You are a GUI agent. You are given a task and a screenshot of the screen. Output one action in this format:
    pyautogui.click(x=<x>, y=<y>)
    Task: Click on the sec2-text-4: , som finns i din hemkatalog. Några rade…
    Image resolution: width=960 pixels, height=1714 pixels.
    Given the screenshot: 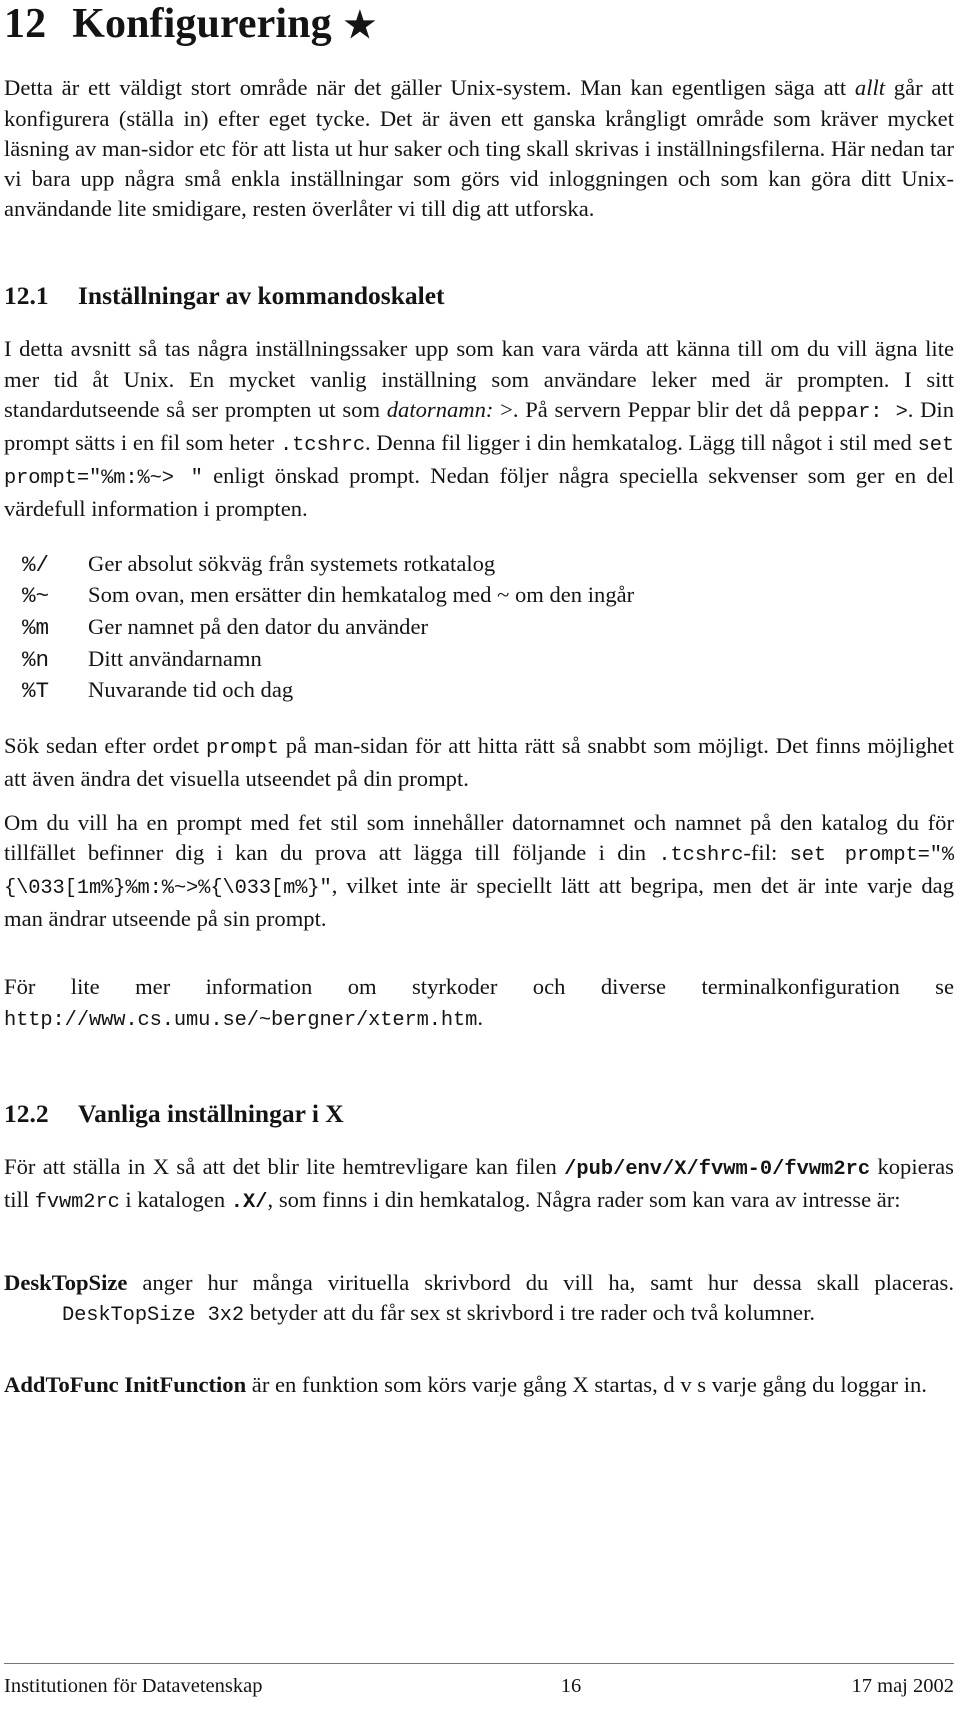 What is the action you would take?
    pyautogui.click(x=584, y=1200)
    